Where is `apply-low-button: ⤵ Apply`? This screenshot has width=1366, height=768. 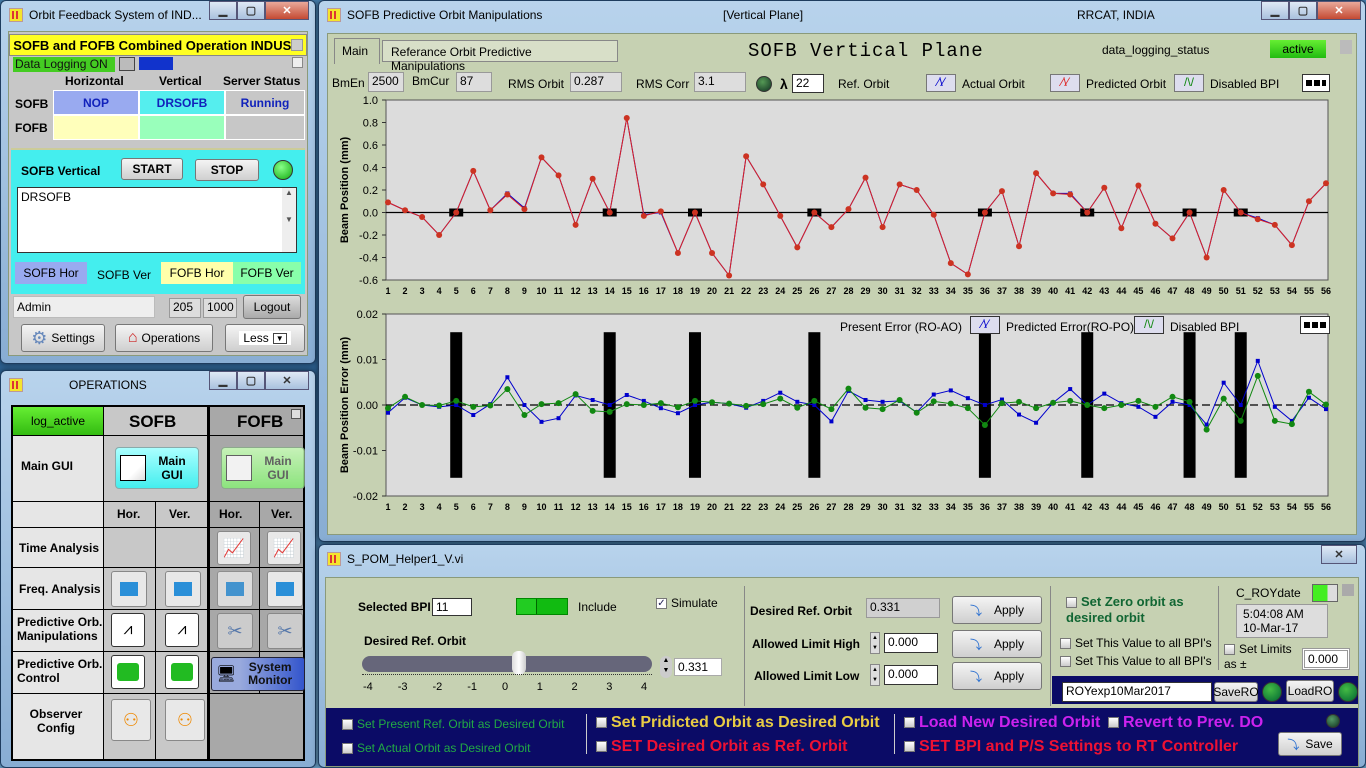 apply-low-button: ⤵ Apply is located at coordinates (997, 676).